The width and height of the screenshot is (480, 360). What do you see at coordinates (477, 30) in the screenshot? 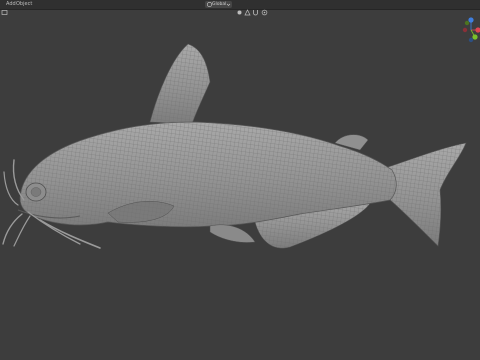
I see `x-axis-handle` at bounding box center [477, 30].